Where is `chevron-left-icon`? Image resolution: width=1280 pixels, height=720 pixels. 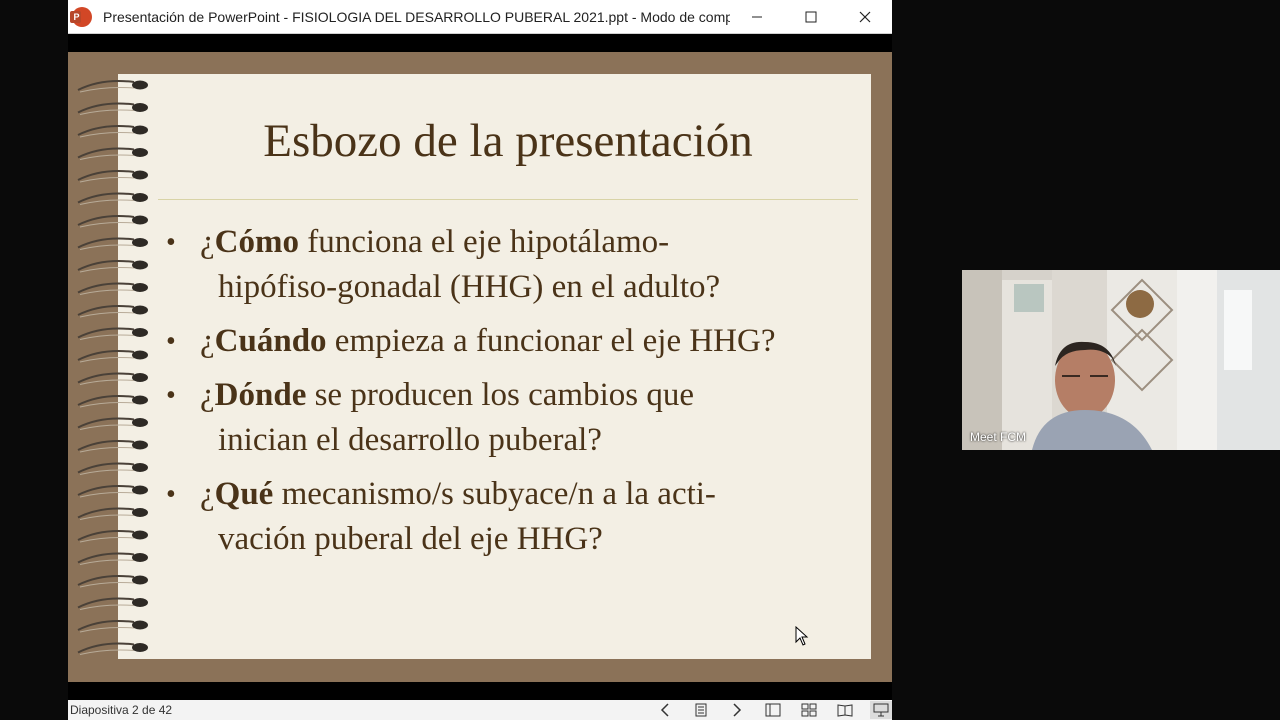 chevron-left-icon is located at coordinates (664, 710).